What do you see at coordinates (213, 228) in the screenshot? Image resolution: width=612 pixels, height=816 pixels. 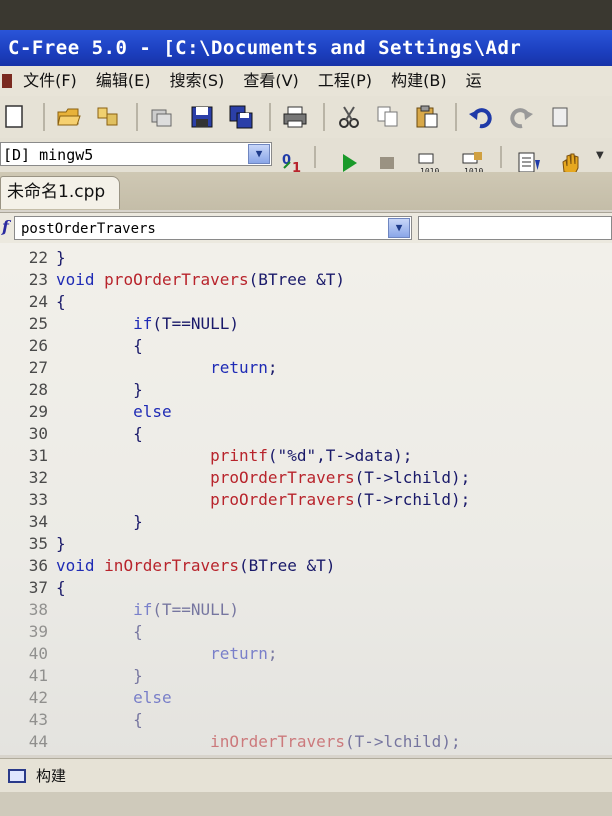 I see `function-select: postOrderTravers ▼` at bounding box center [213, 228].